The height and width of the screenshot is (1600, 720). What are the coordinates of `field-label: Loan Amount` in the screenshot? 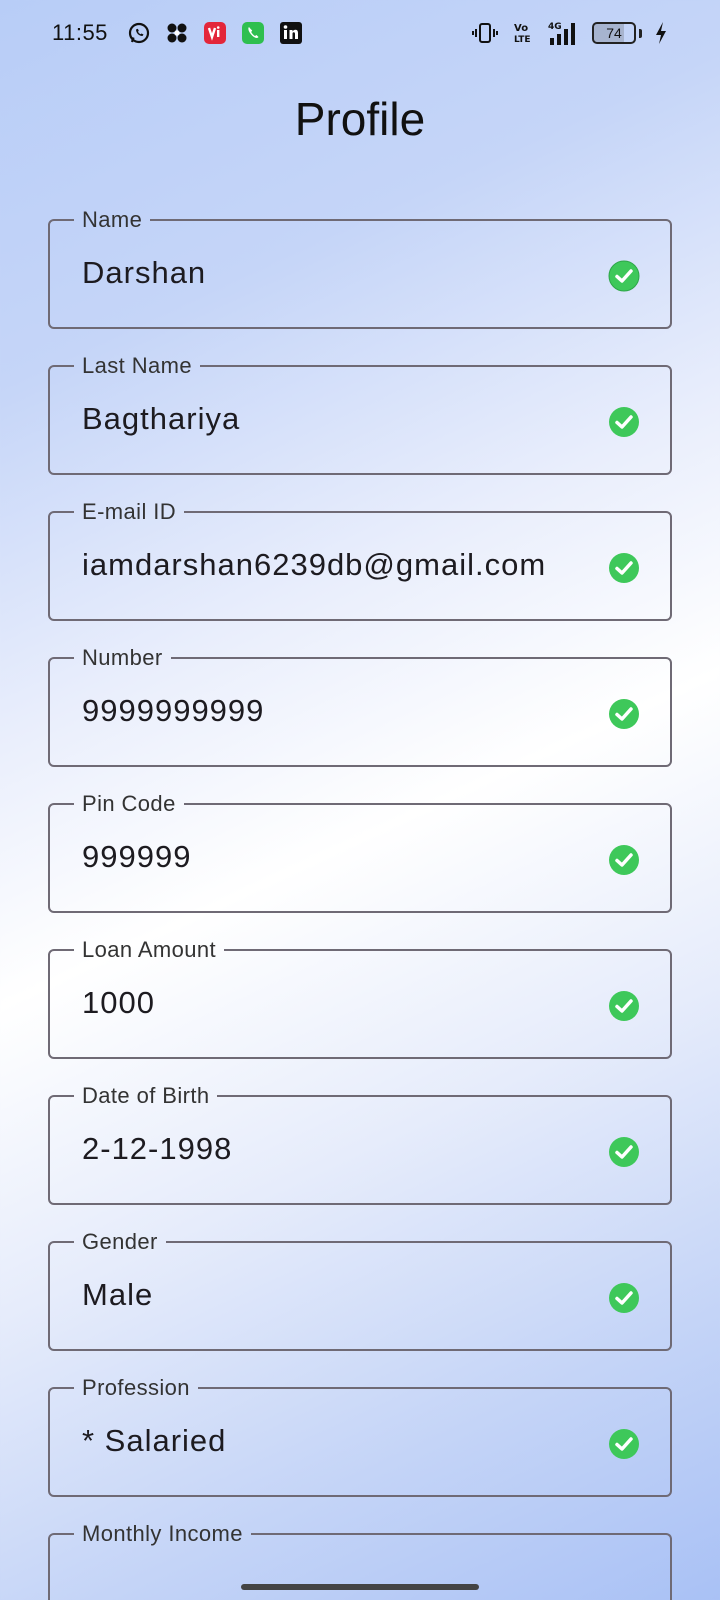 It's located at (149, 950).